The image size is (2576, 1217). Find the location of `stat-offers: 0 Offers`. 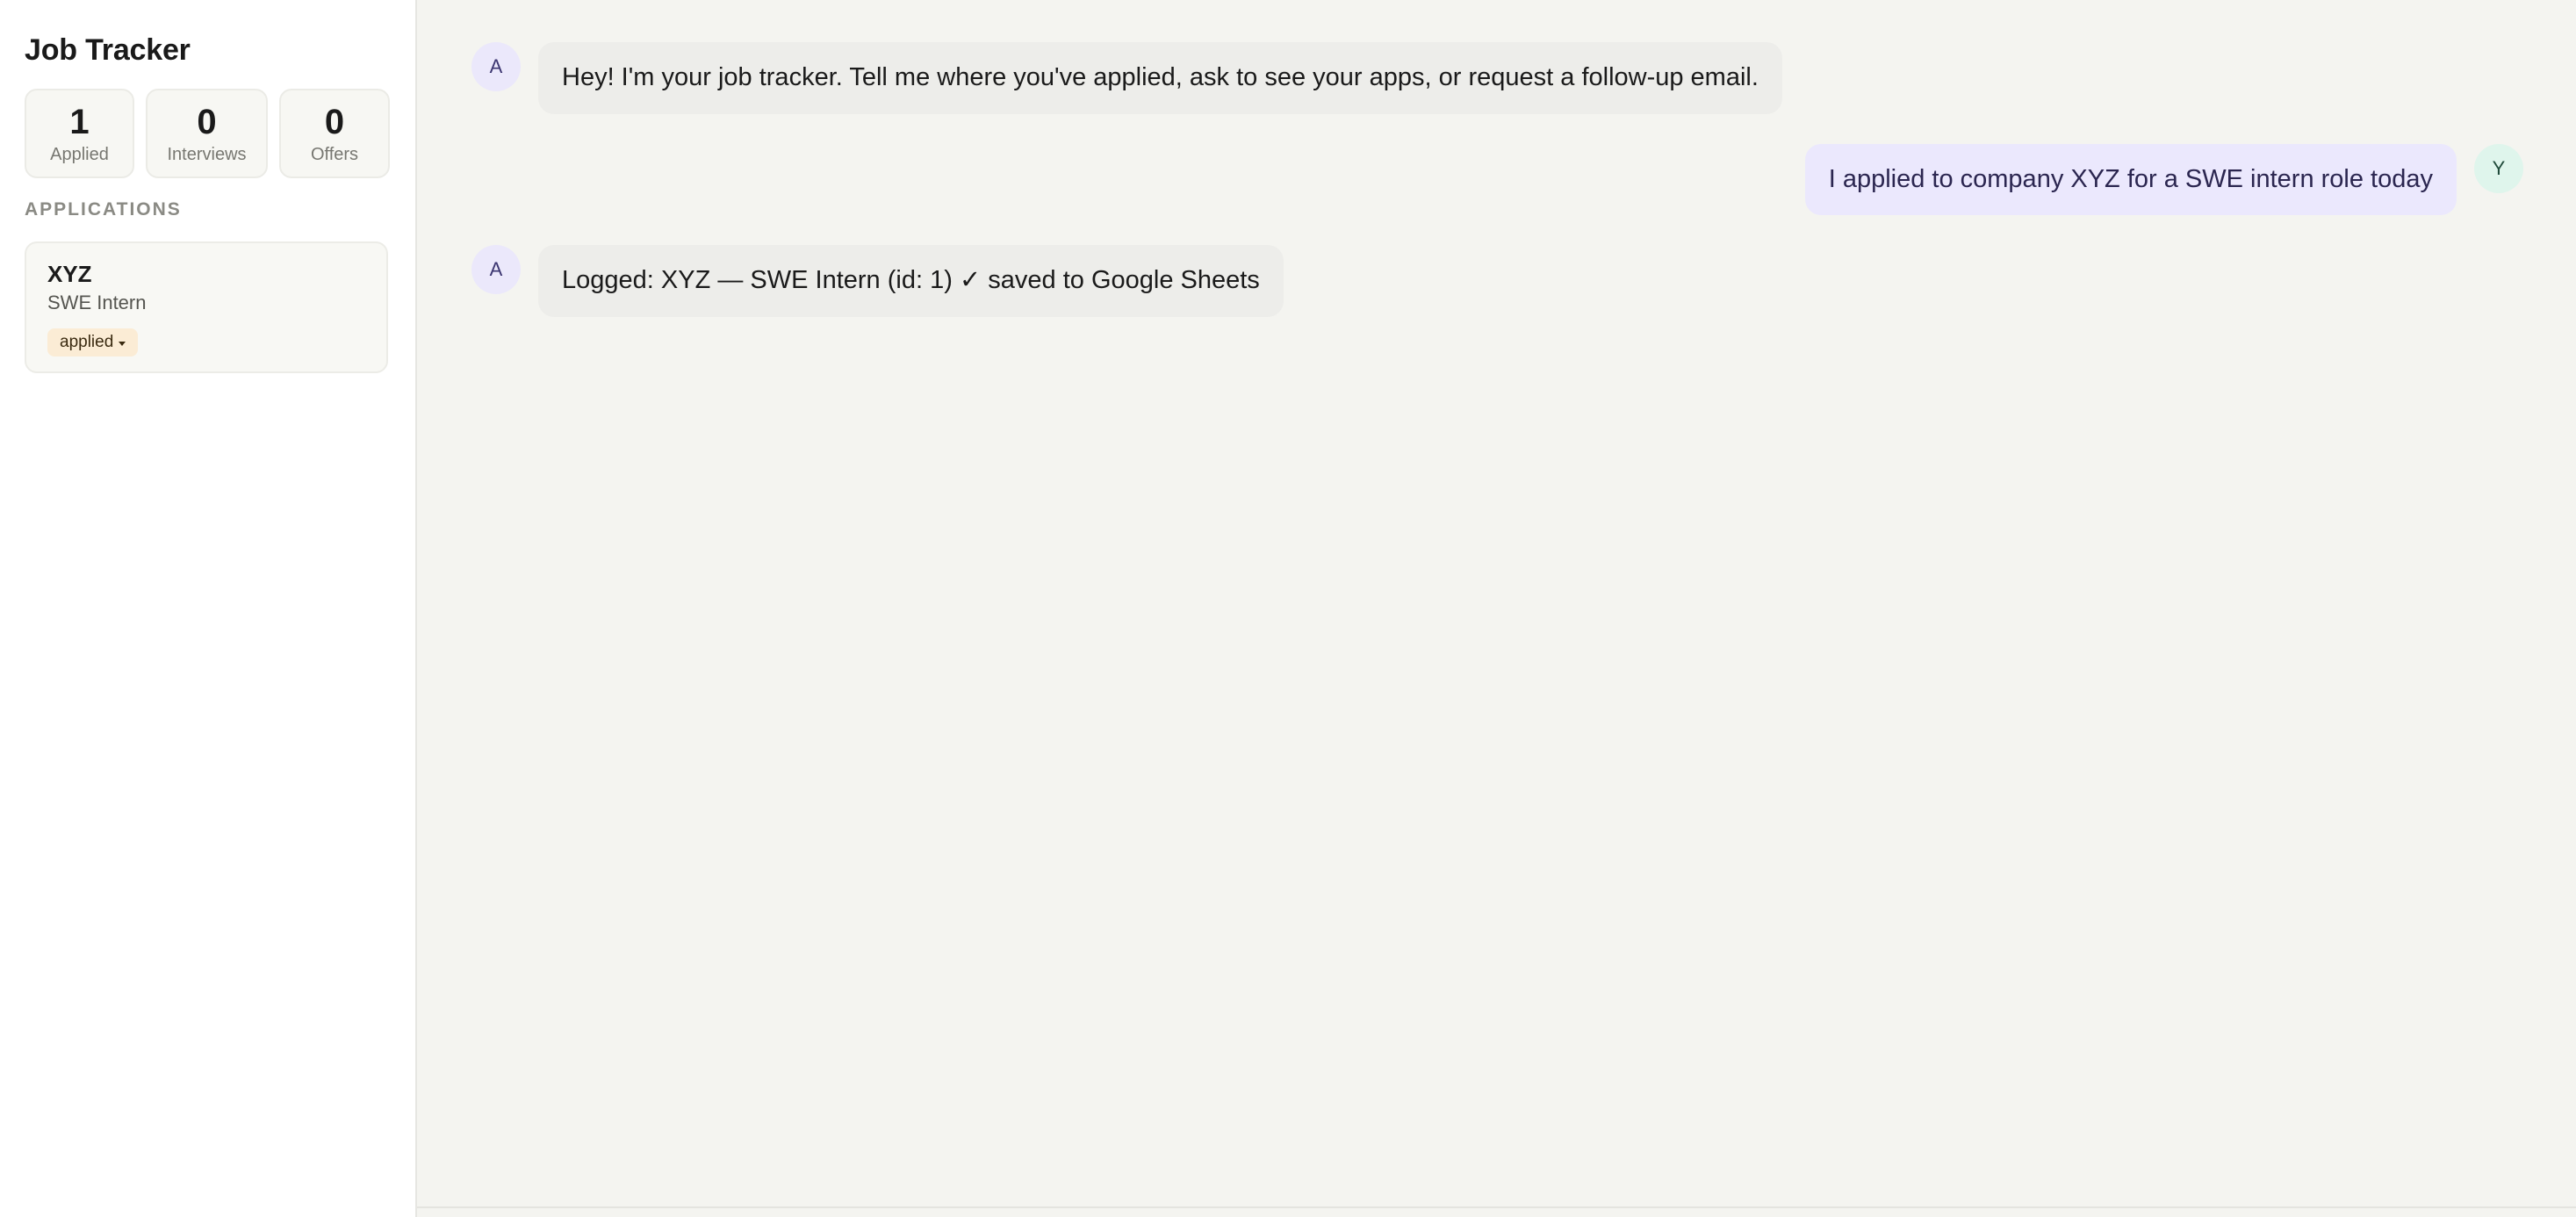

stat-offers: 0 Offers is located at coordinates (334, 134).